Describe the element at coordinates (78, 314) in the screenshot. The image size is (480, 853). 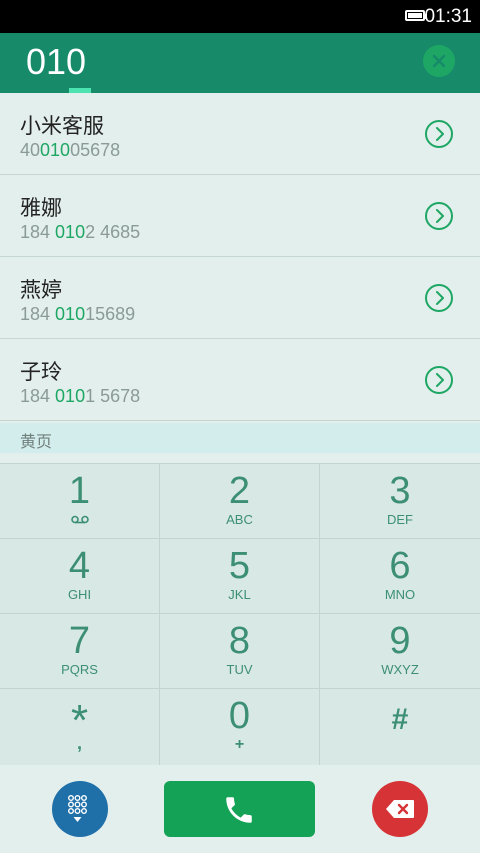
I see `contact-number: 184 01015689` at that location.